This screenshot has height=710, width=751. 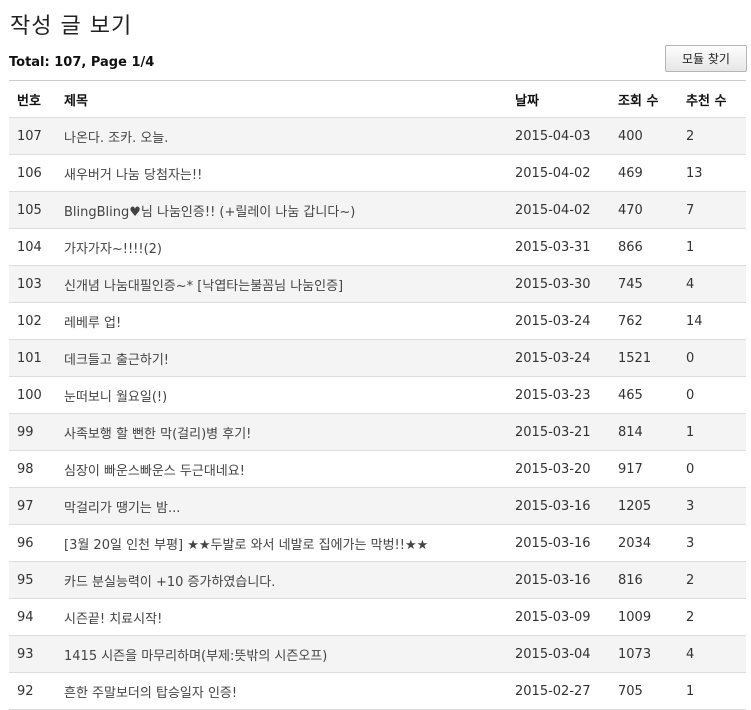 I want to click on table-row: 94 시즌끝! 치료시작! 2015-03-09 1009 2, so click(x=377, y=617).